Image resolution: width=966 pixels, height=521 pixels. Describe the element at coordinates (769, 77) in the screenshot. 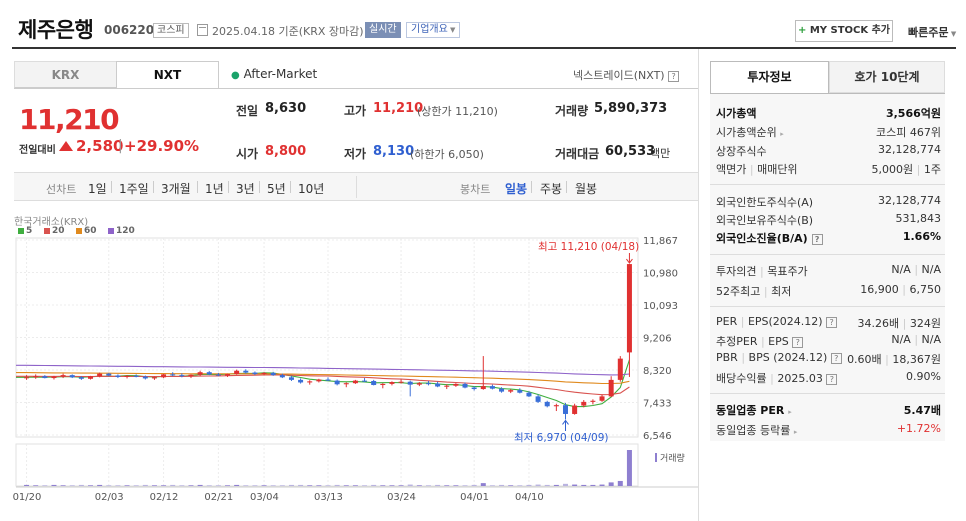

I see `tab-investment-info: 투자정보` at that location.